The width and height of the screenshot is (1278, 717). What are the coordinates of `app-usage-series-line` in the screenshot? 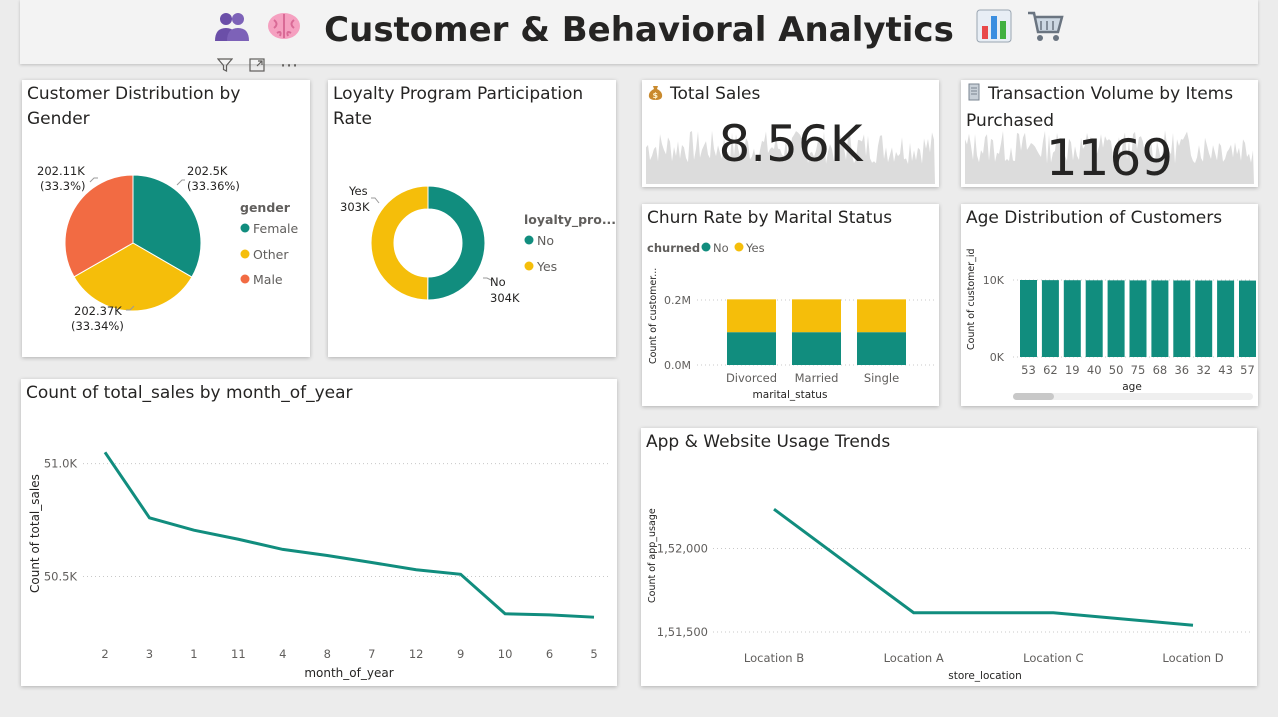 It's located at (983, 567).